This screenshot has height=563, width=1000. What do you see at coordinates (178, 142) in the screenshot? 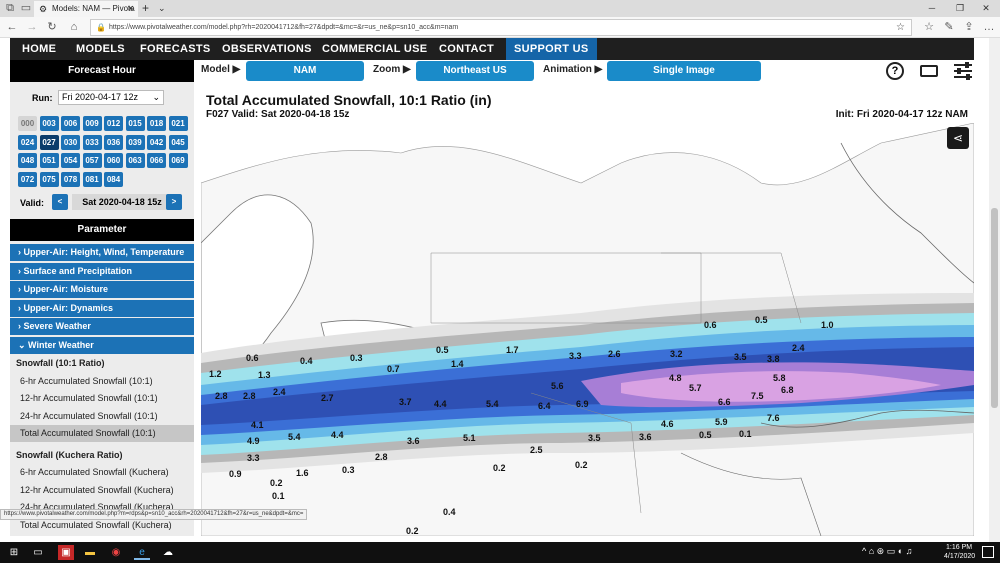
I see `hour-button-045: 045` at bounding box center [178, 142].